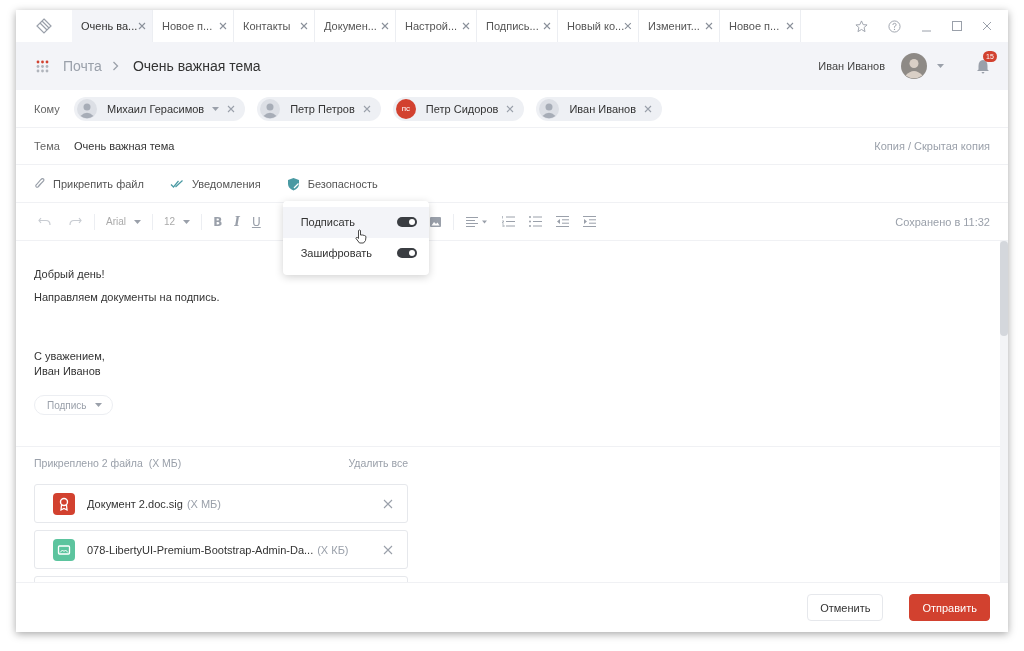 The width and height of the screenshot is (1024, 651). Describe the element at coordinates (942, 221) in the screenshot. I see `saved-status: Сохранено в 11:32` at that location.